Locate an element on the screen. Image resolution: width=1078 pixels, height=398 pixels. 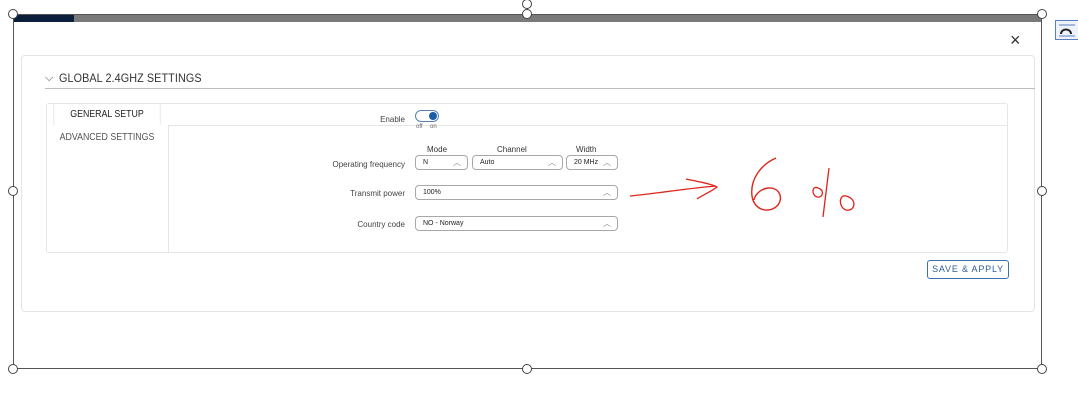
resize-handle-top-left is located at coordinates (13, 14).